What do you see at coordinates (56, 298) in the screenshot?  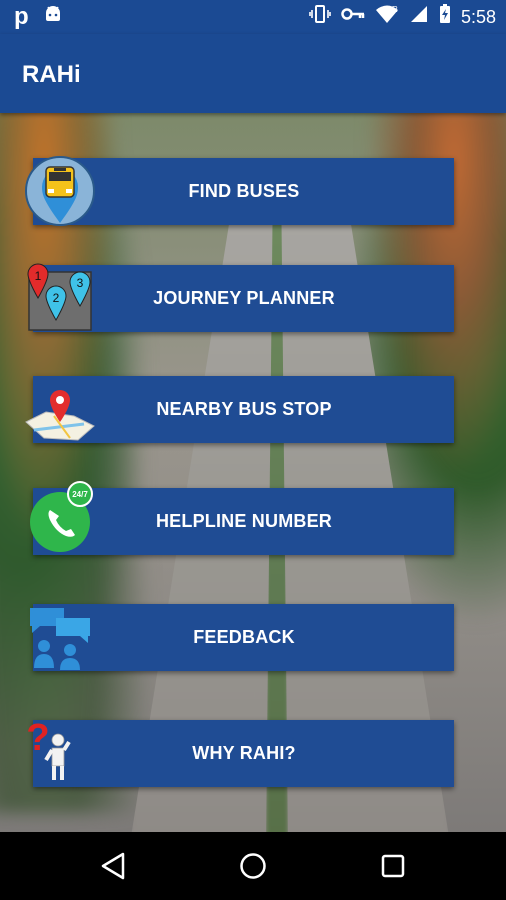 I see `svg-text: 2` at bounding box center [56, 298].